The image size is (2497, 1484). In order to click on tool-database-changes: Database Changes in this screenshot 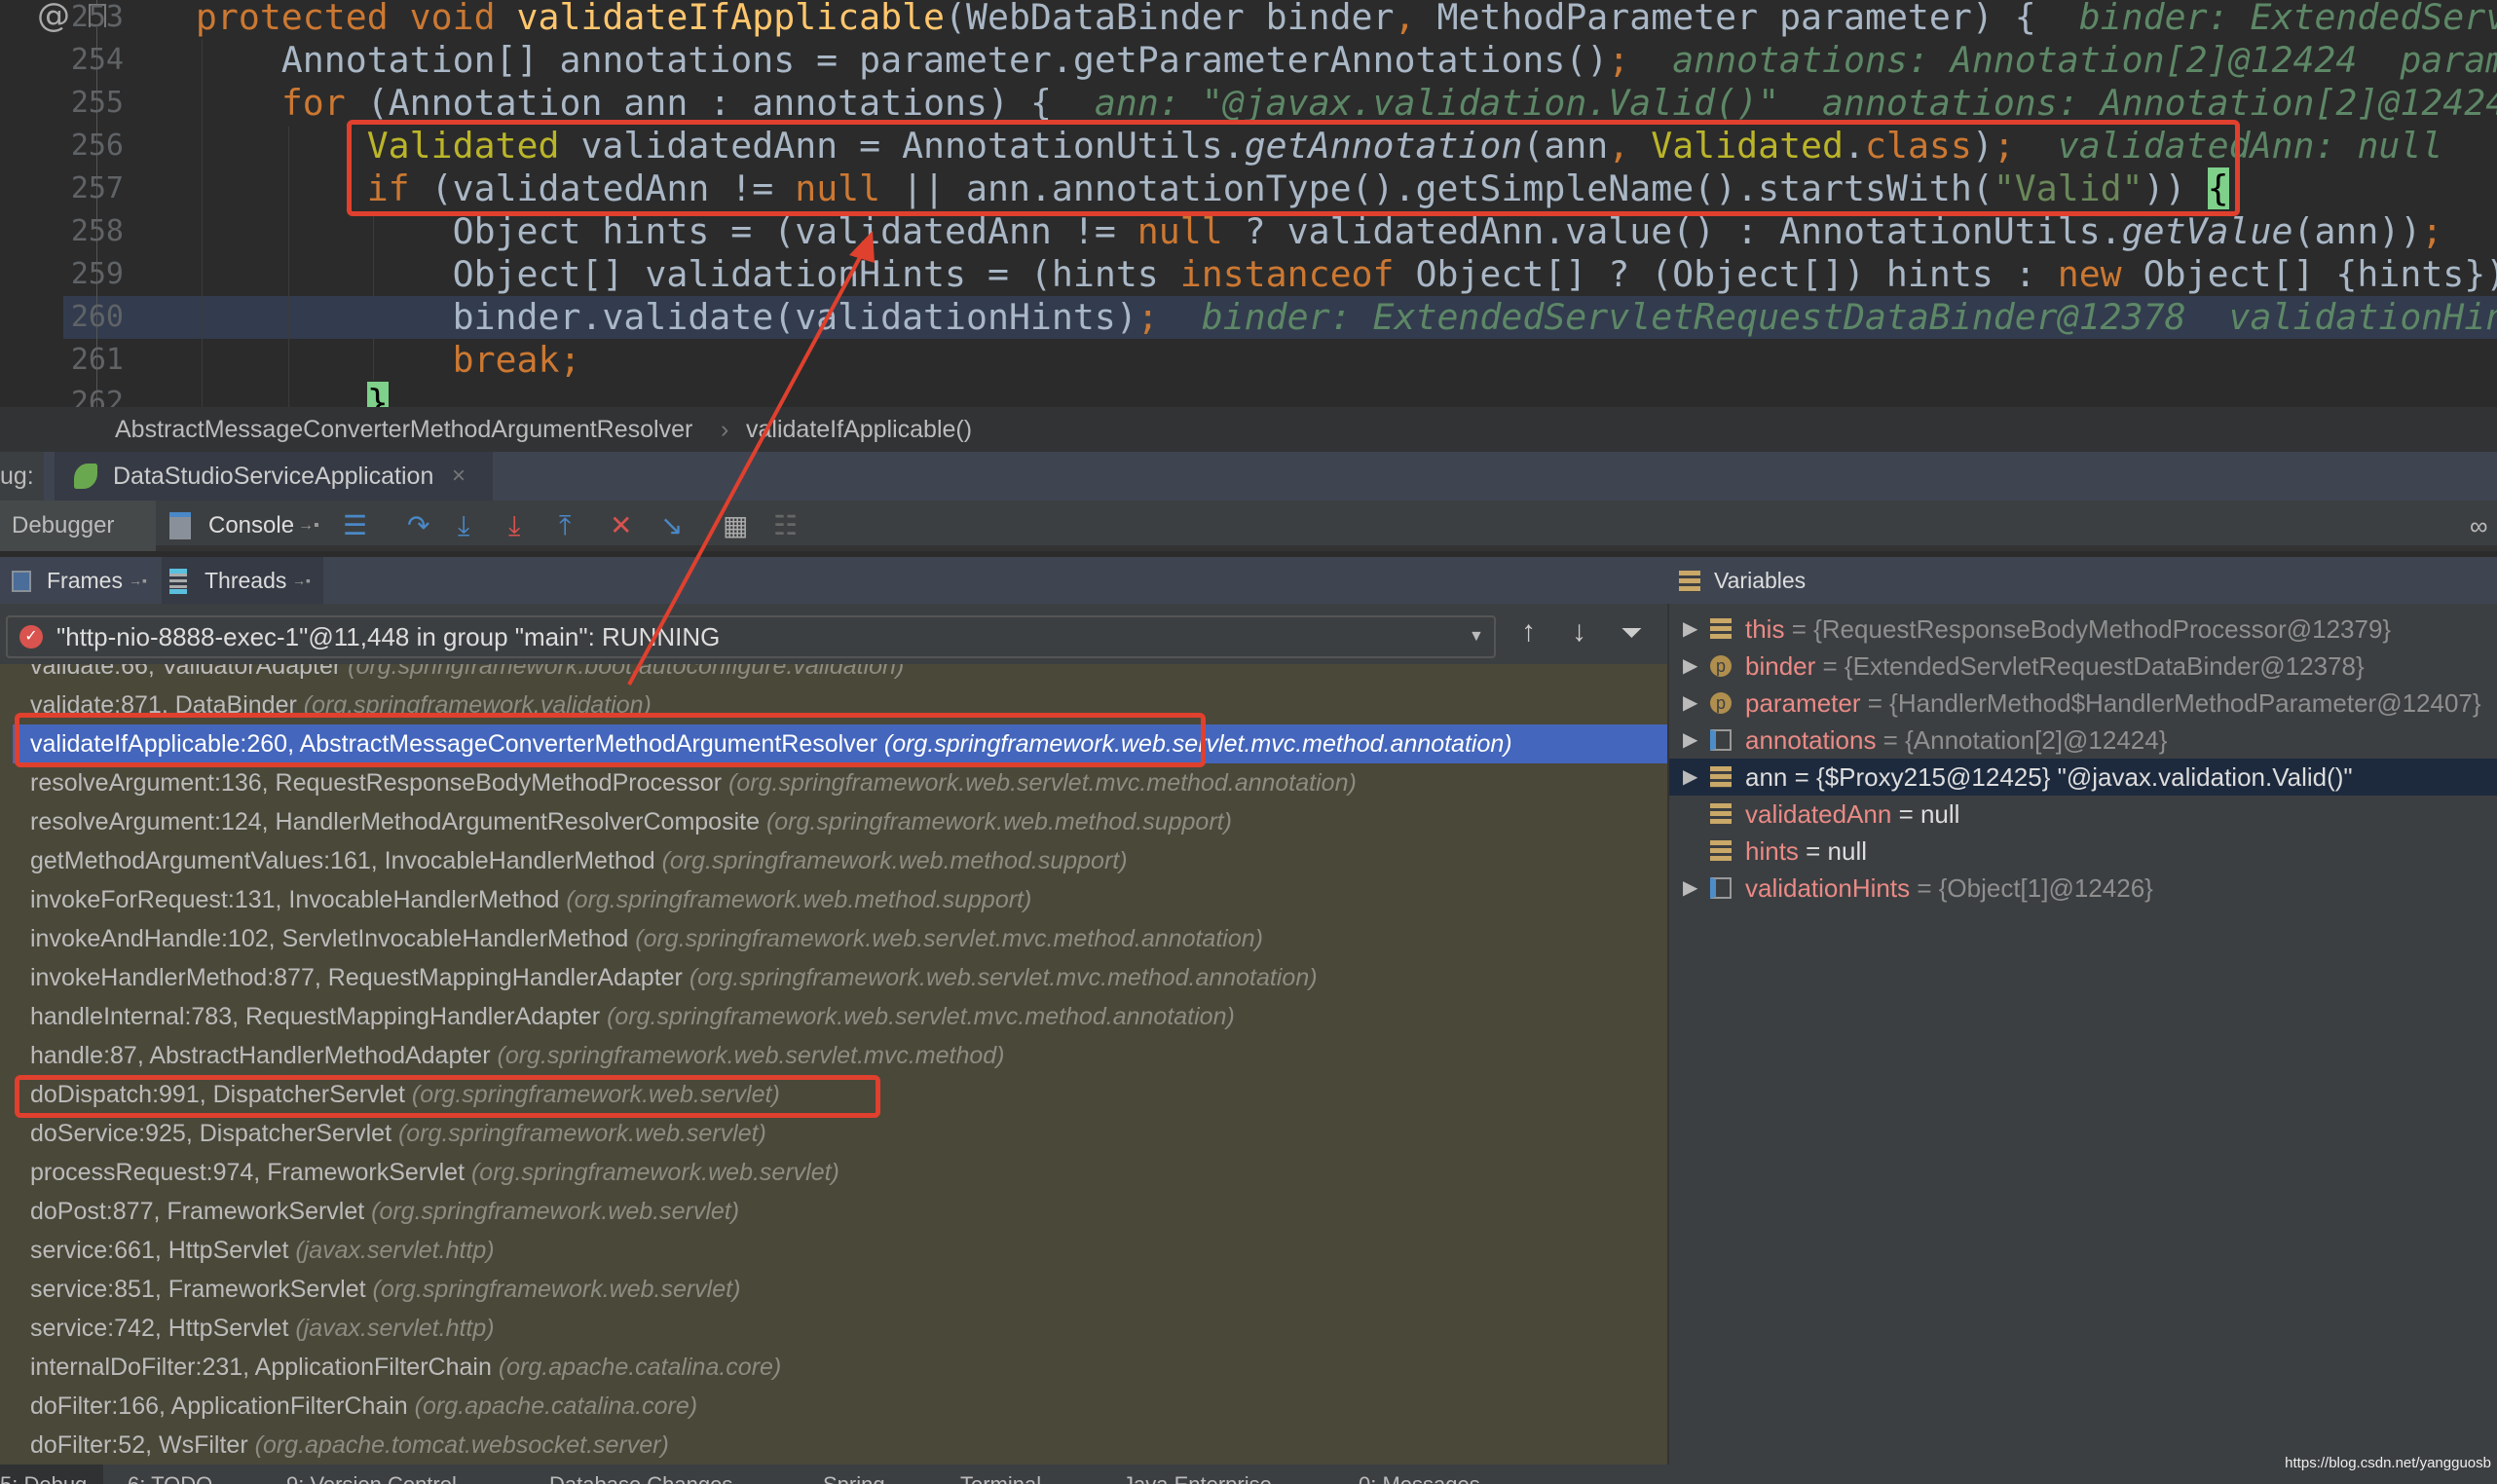, I will do `click(640, 1478)`.